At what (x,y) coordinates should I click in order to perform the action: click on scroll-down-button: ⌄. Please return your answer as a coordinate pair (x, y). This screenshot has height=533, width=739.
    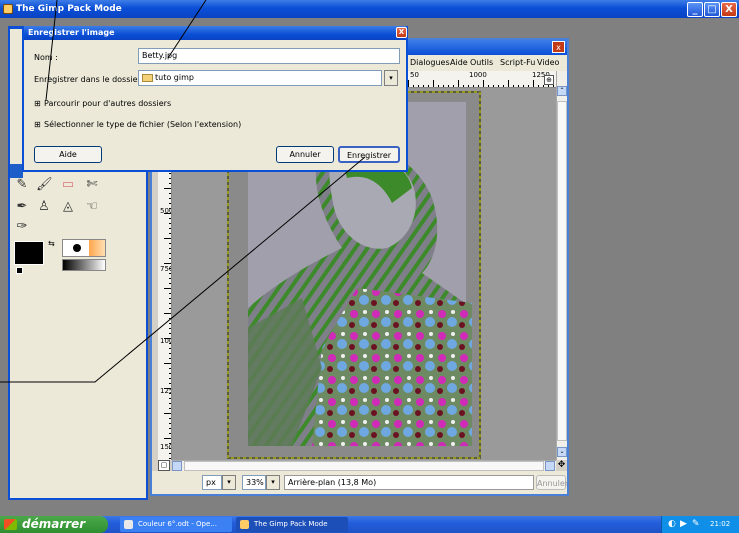
    Looking at the image, I should click on (562, 452).